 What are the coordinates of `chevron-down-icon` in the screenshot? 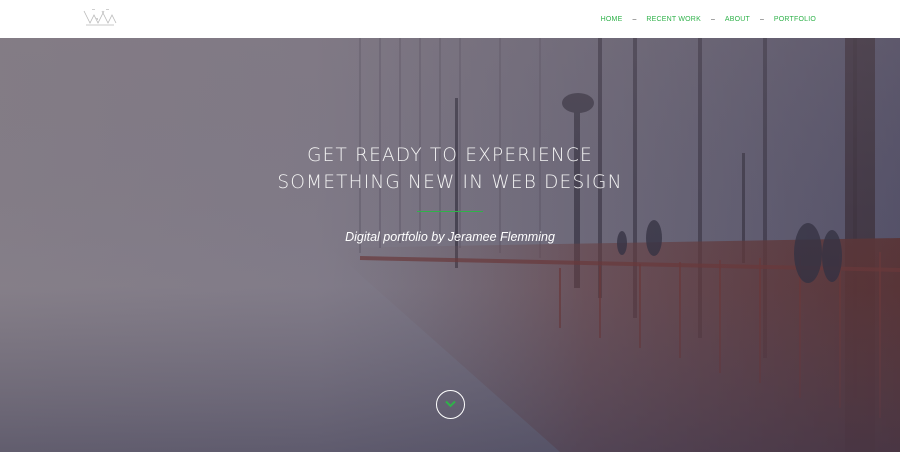 It's located at (450, 404).